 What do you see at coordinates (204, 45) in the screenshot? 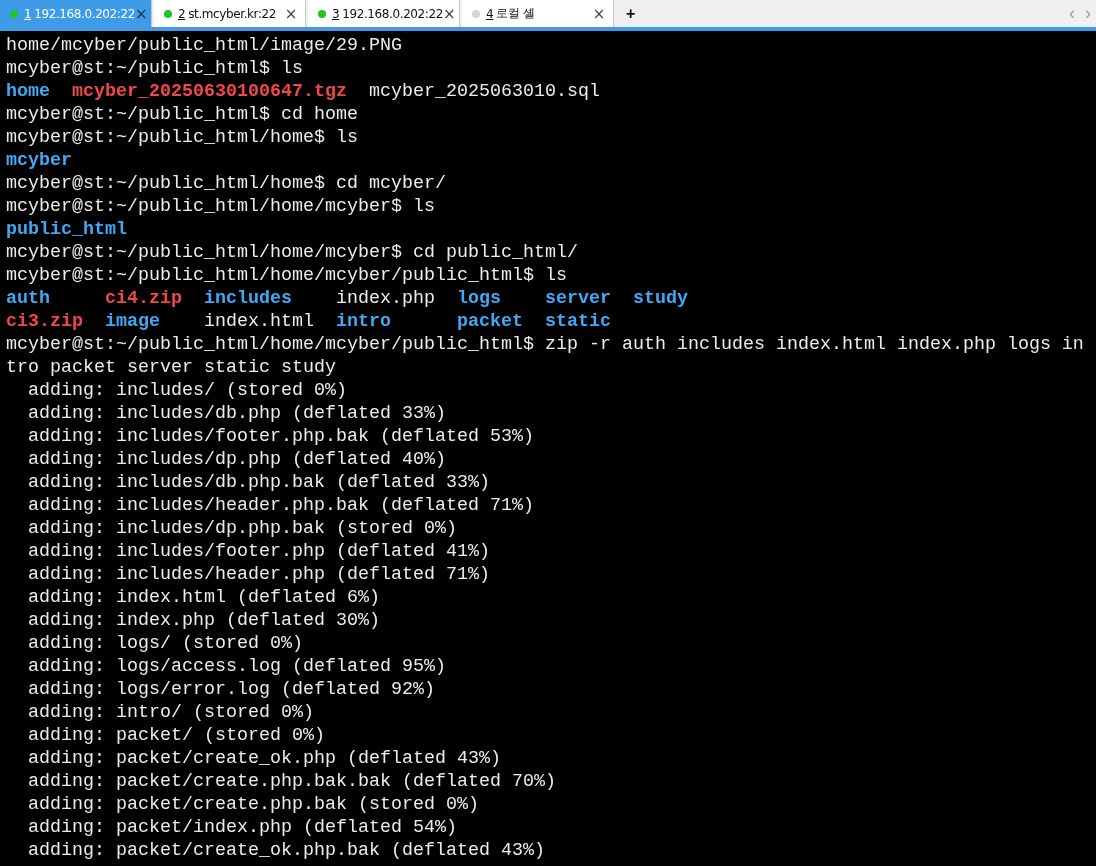
I see `terminal-line: home/mcyber/public_html/image/29.PNG` at bounding box center [204, 45].